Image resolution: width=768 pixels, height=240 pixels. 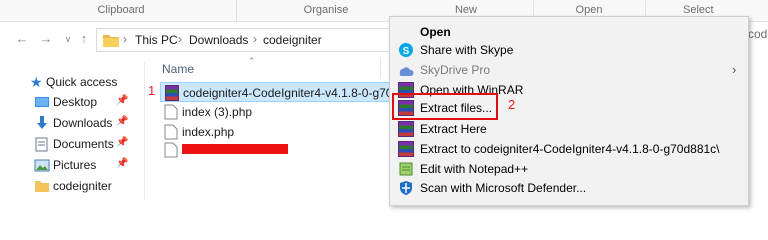 I want to click on ribbon-separator, so click(x=236, y=11).